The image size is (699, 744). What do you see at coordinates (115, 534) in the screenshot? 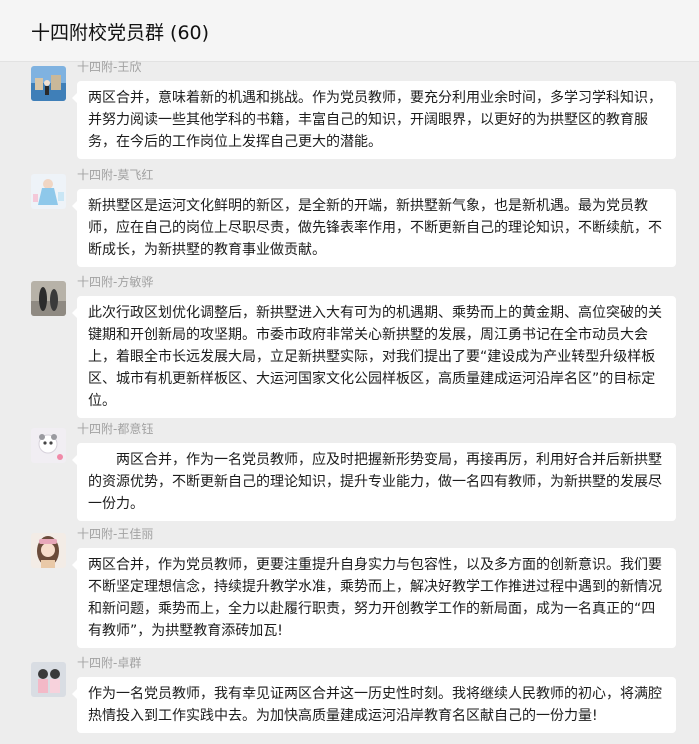
I see `sender-name: 十四附-王佳丽` at bounding box center [115, 534].